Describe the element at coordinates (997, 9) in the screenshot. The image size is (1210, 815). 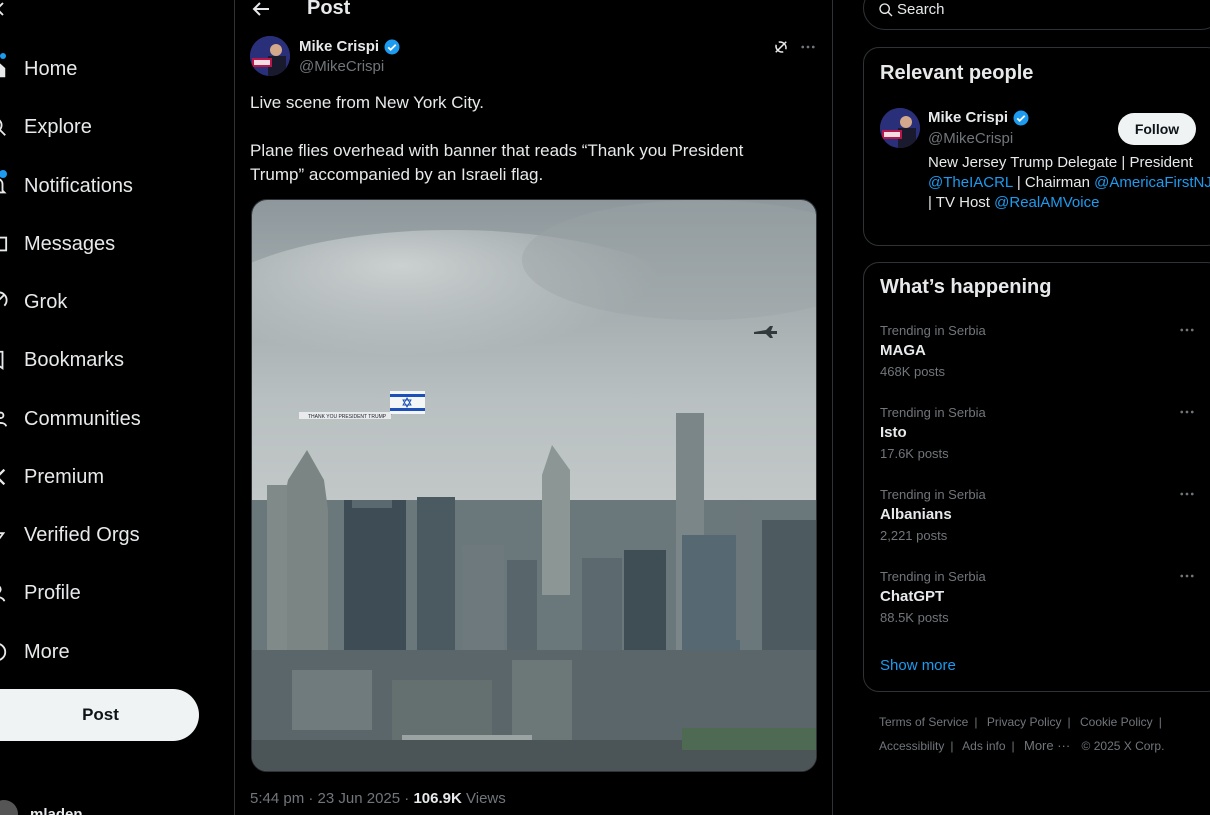
I see `search-input` at that location.